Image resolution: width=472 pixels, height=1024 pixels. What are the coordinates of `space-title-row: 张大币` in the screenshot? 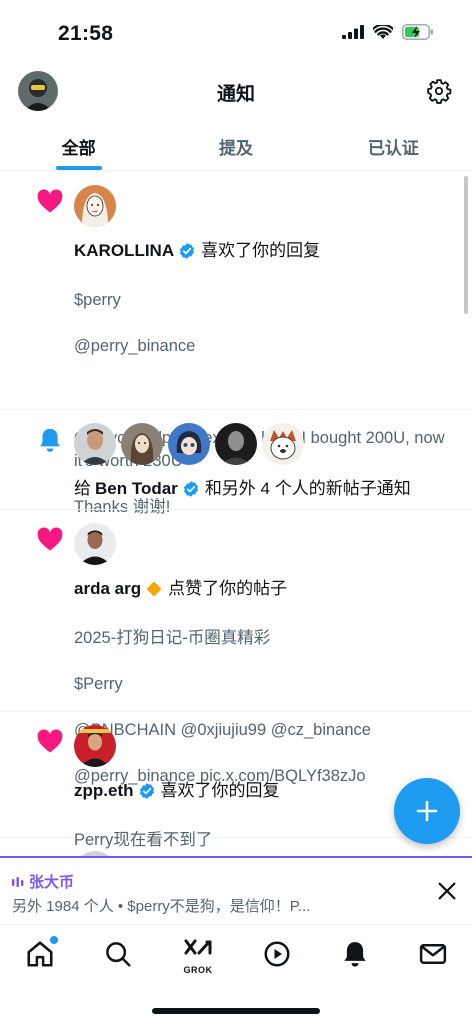 It's located at (43, 881).